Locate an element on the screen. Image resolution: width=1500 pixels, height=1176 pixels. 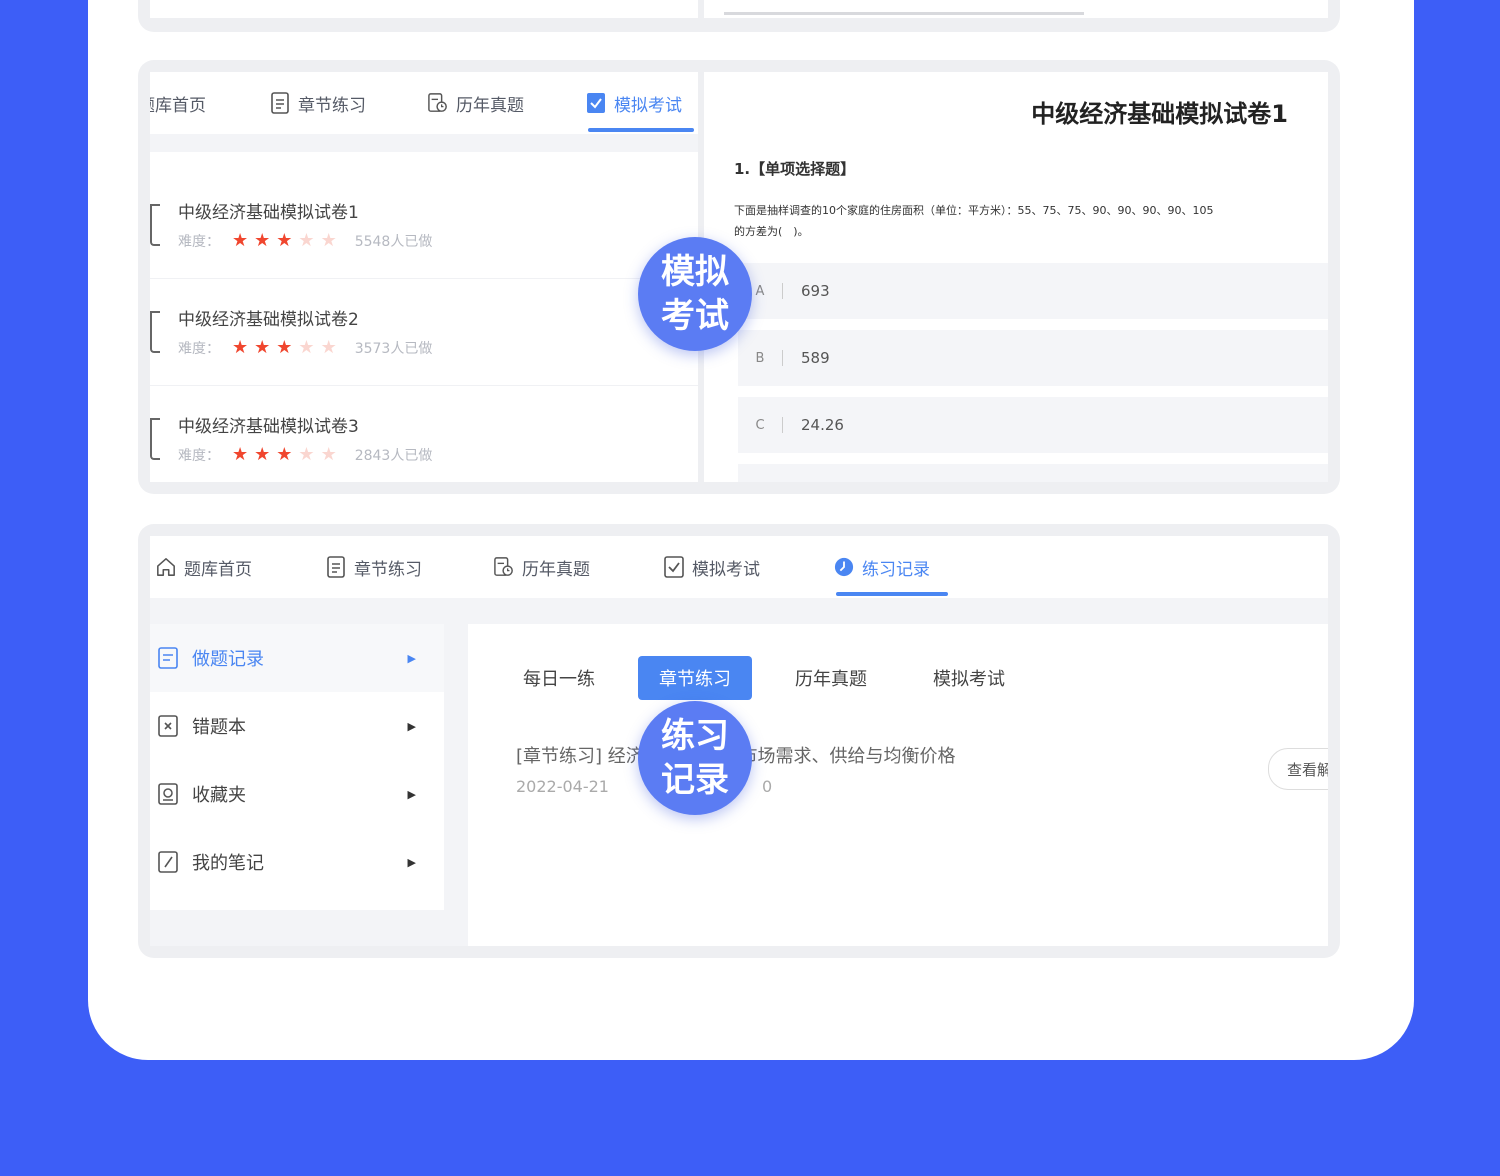
subtab-daily-practice: 每日一练 is located at coordinates (559, 678).